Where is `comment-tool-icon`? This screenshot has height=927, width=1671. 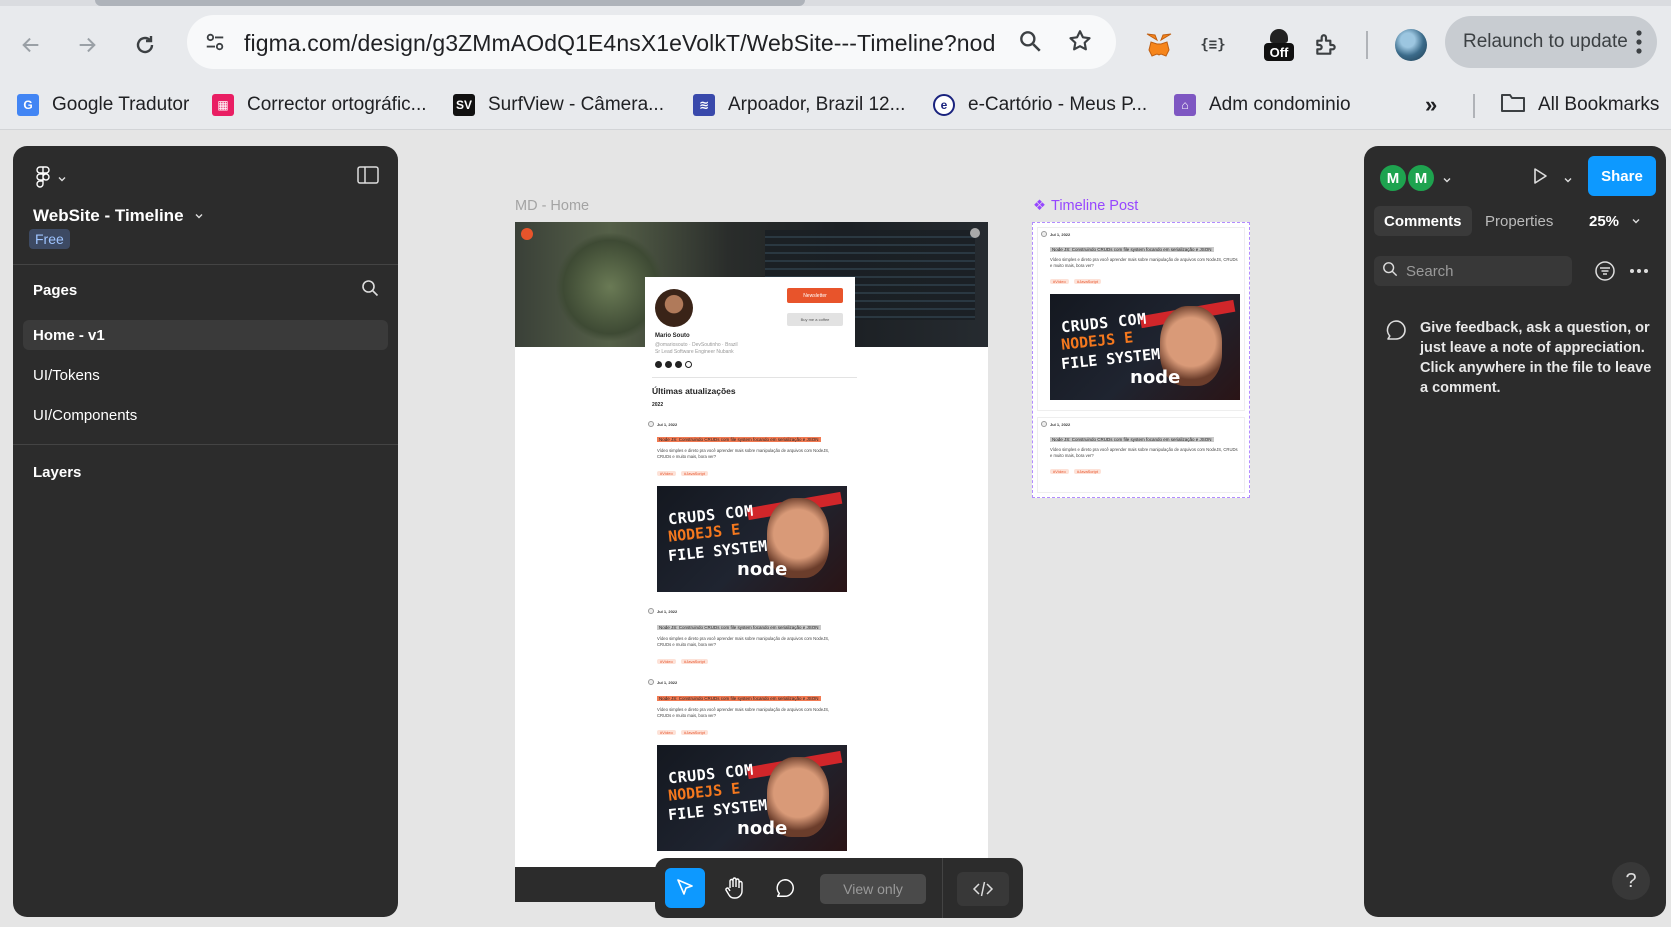 comment-tool-icon is located at coordinates (785, 888).